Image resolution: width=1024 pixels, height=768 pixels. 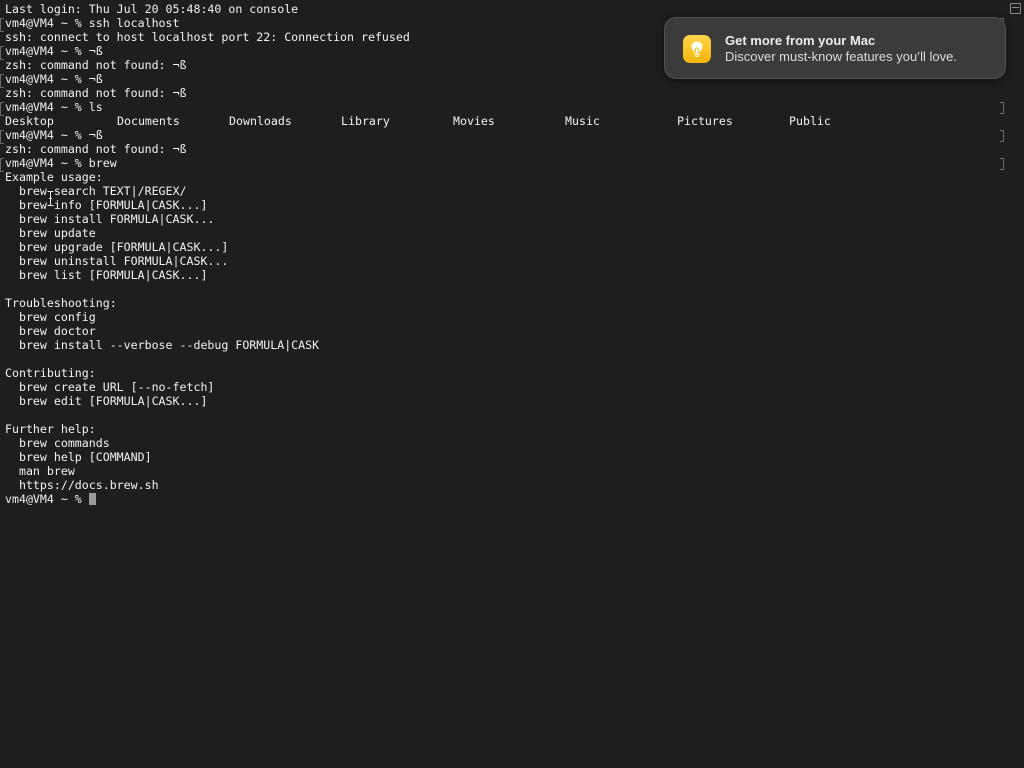 What do you see at coordinates (705, 121) in the screenshot?
I see `ls-item-pictures: Pictures` at bounding box center [705, 121].